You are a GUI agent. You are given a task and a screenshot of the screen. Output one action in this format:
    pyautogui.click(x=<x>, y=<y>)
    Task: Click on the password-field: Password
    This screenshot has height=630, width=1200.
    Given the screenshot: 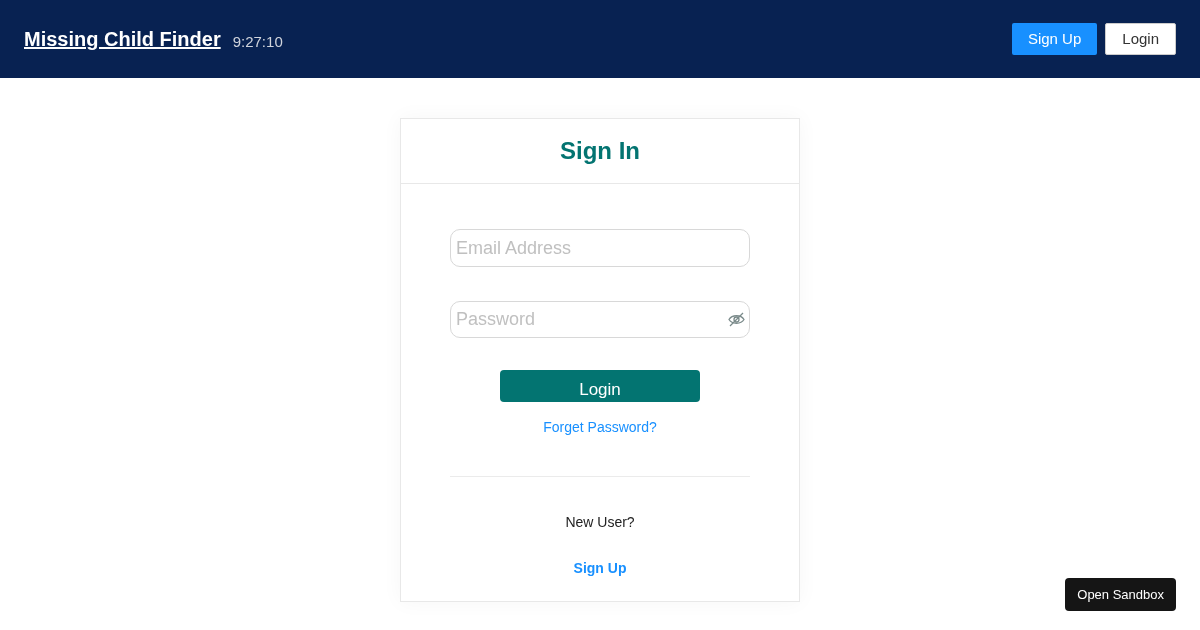 What is the action you would take?
    pyautogui.click(x=600, y=319)
    